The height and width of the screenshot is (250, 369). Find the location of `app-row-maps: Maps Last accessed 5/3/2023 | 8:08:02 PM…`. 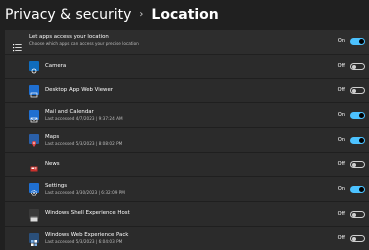

app-row-maps: Maps Last accessed 5/3/2023 | 8:08:02 PM… is located at coordinates (187, 140).